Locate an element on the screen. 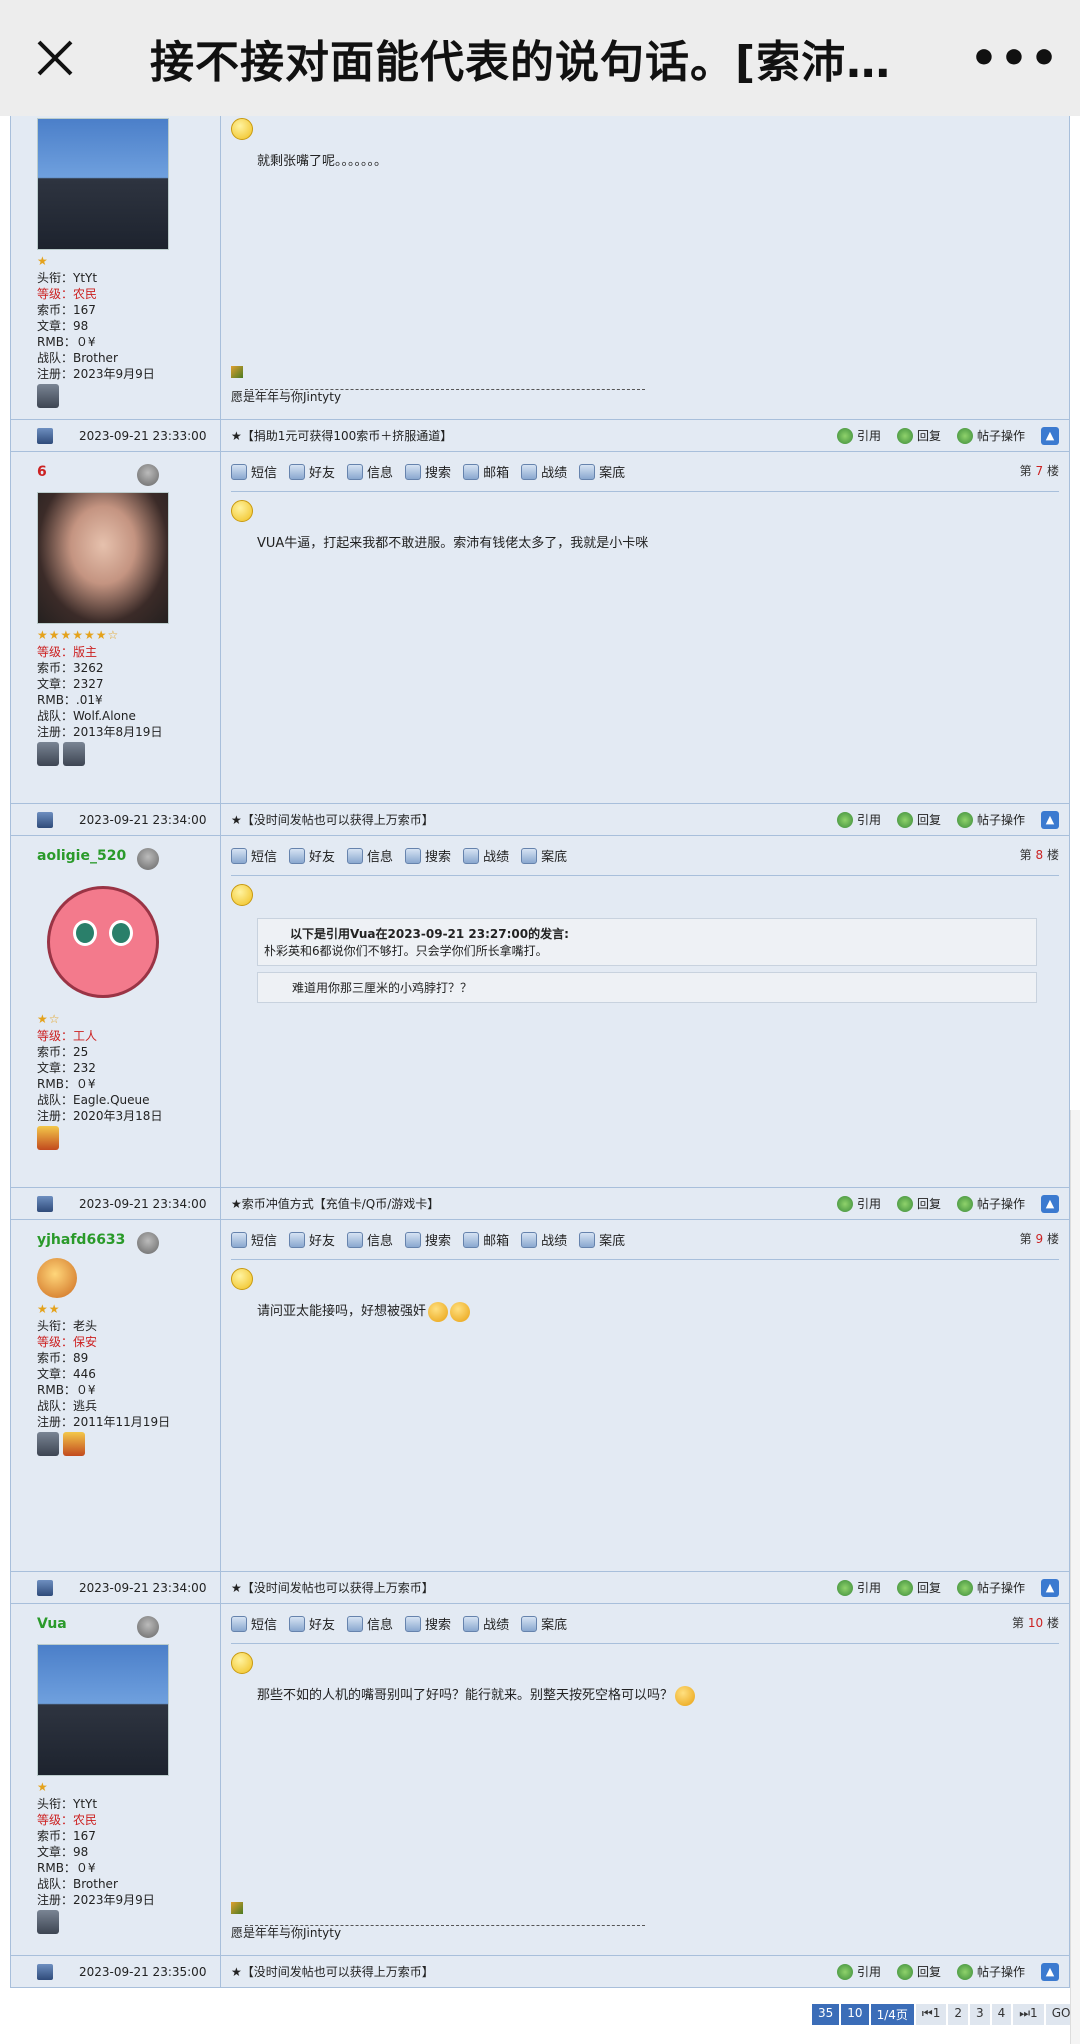 This screenshot has width=1080, height=2044. close-button is located at coordinates (55, 58).